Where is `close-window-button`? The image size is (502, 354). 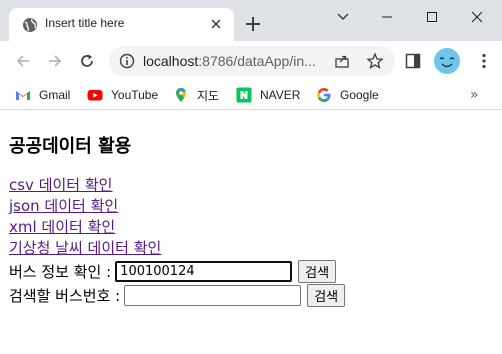
close-window-button is located at coordinates (477, 17).